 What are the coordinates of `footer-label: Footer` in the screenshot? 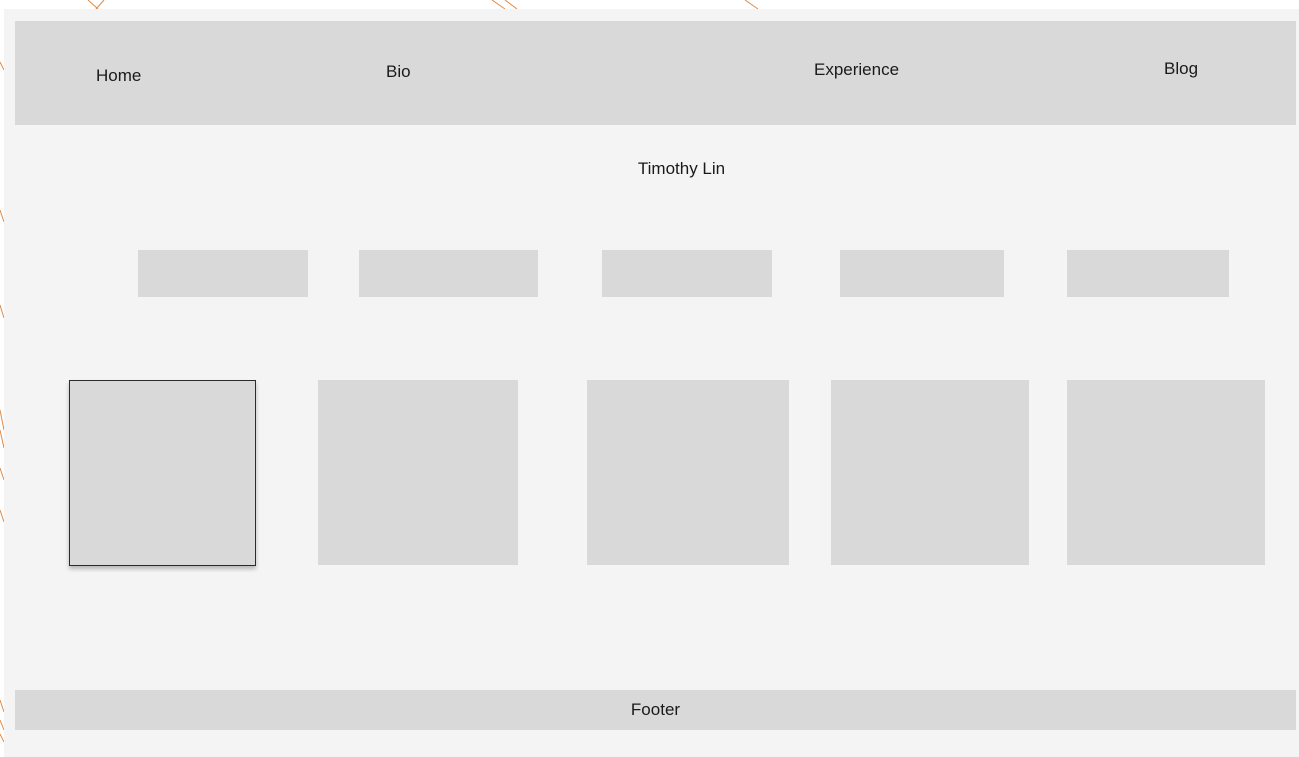 It's located at (655, 709).